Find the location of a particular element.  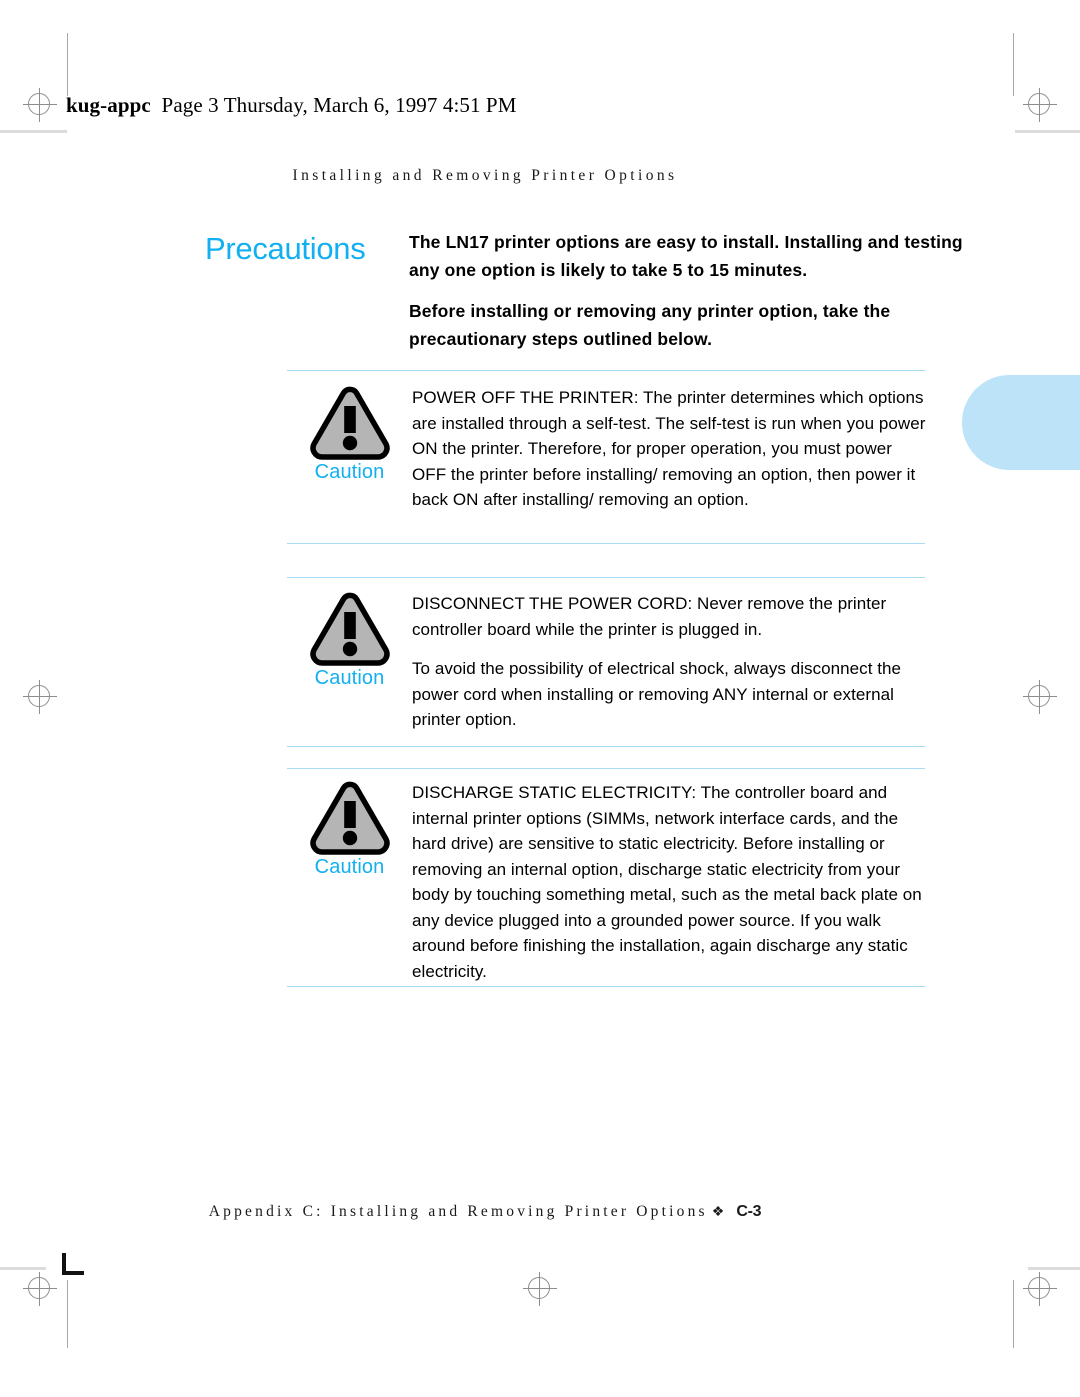

crop-line-bottom-left-horizontal is located at coordinates (23, 1268).